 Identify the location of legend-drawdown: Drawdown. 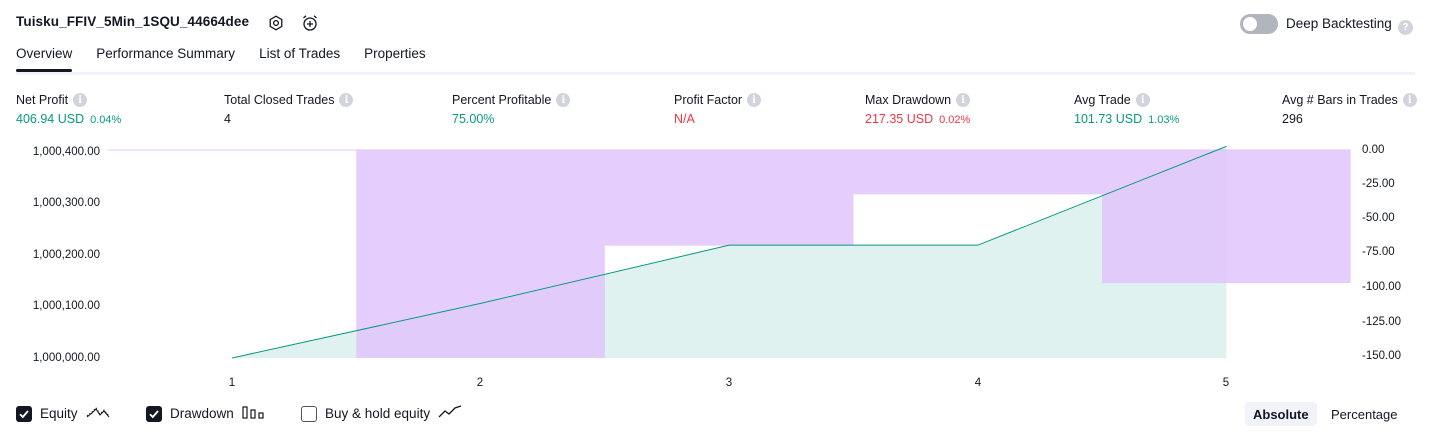
(205, 413).